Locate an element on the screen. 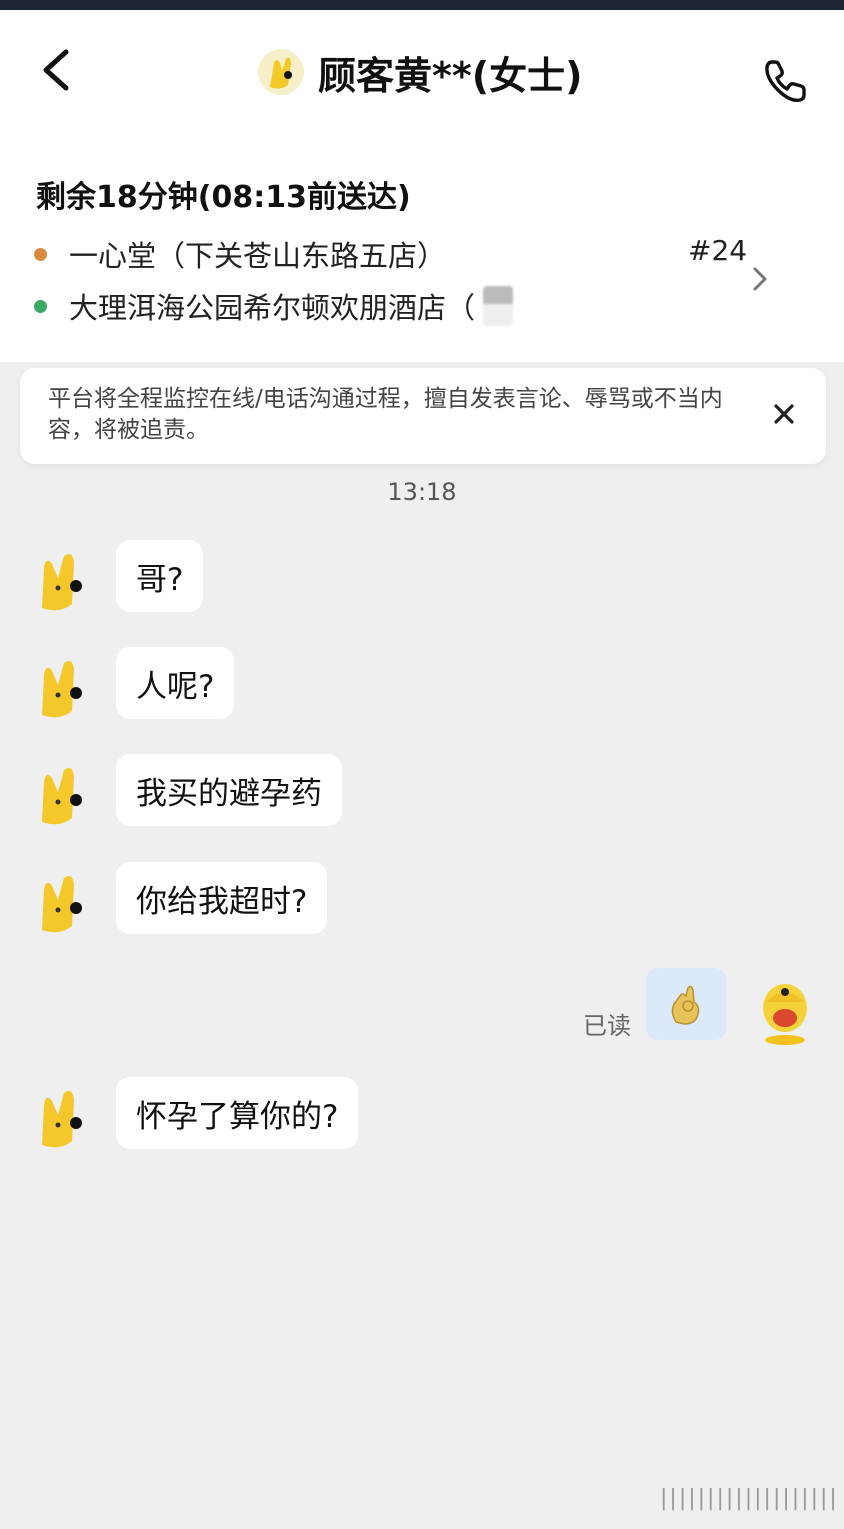  chat-timestamp: 13:18 is located at coordinates (422, 492).